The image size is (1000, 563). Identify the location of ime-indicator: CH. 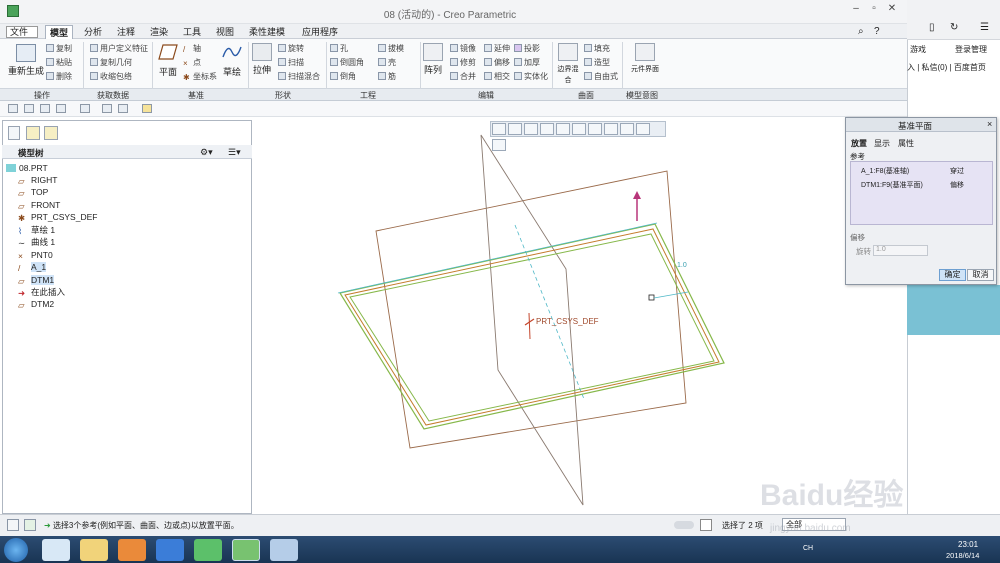
(808, 548).